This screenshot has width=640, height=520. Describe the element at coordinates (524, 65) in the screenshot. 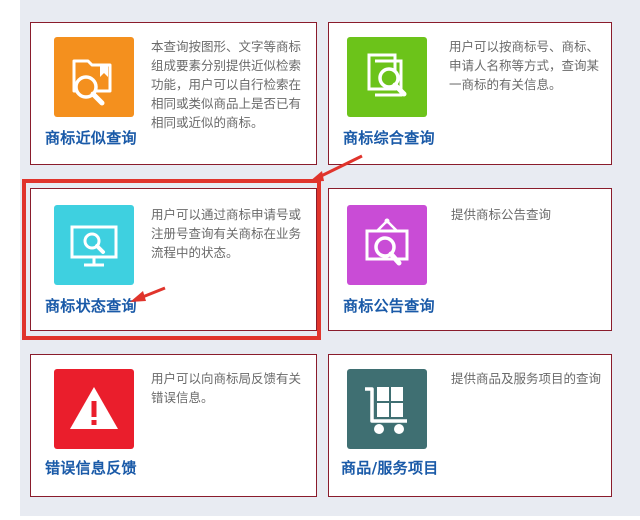

I see `card-description: 用户可以按商标号、商标、申请人名称等方式，查询某一商标的有关信息。` at that location.